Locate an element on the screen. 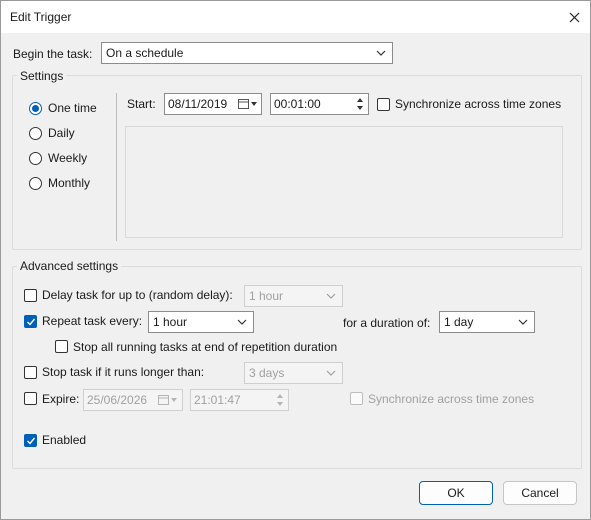 This screenshot has height=520, width=591. radio-one-time is located at coordinates (35, 108).